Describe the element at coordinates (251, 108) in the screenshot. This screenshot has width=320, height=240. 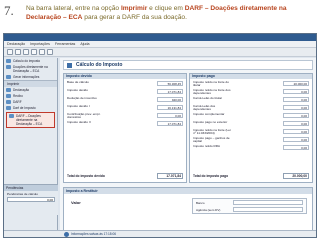
I see `field-row: Carnê-Leão dos dependentes 0,00` at that location.